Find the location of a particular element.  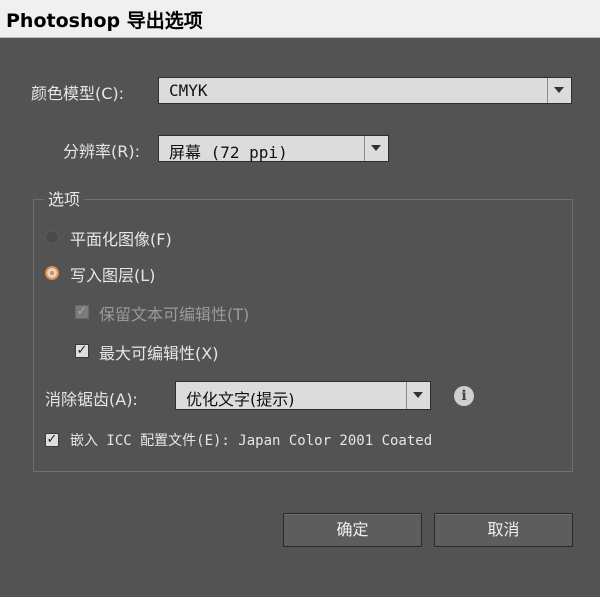

write-layers-label: 写入图层(L) is located at coordinates (112, 274).